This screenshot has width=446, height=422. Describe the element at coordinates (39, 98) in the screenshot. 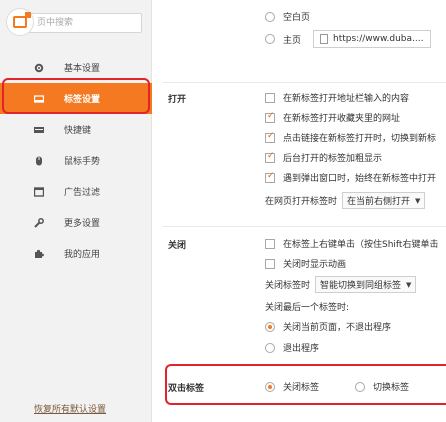

I see `tab-icon` at that location.